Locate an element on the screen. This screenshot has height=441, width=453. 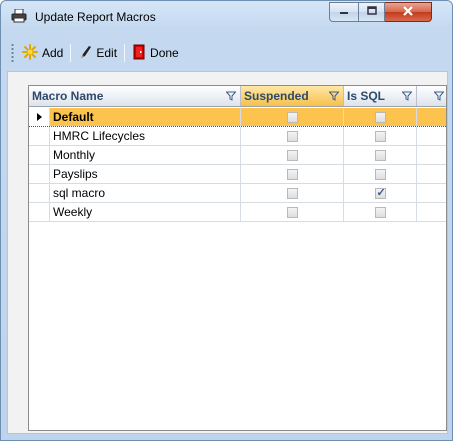
column-header-label: Suspended is located at coordinates (276, 96).